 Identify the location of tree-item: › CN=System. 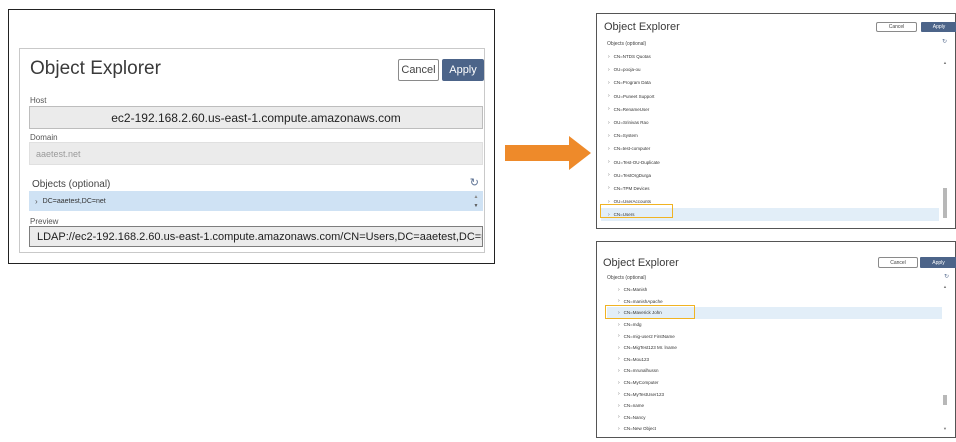
(770, 135).